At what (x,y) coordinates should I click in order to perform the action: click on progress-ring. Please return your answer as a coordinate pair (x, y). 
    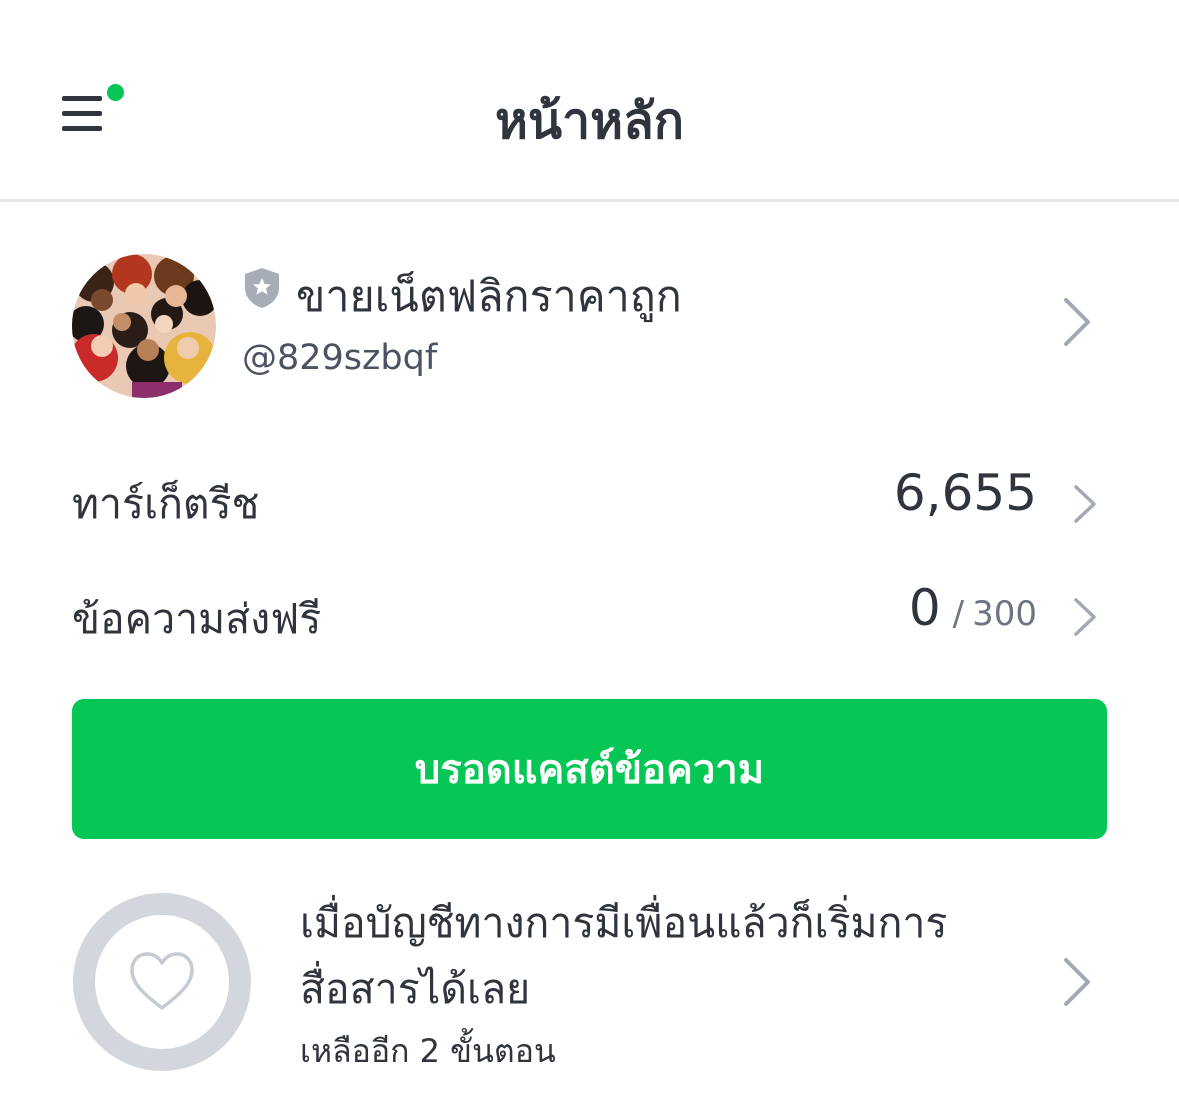
    Looking at the image, I should click on (162, 982).